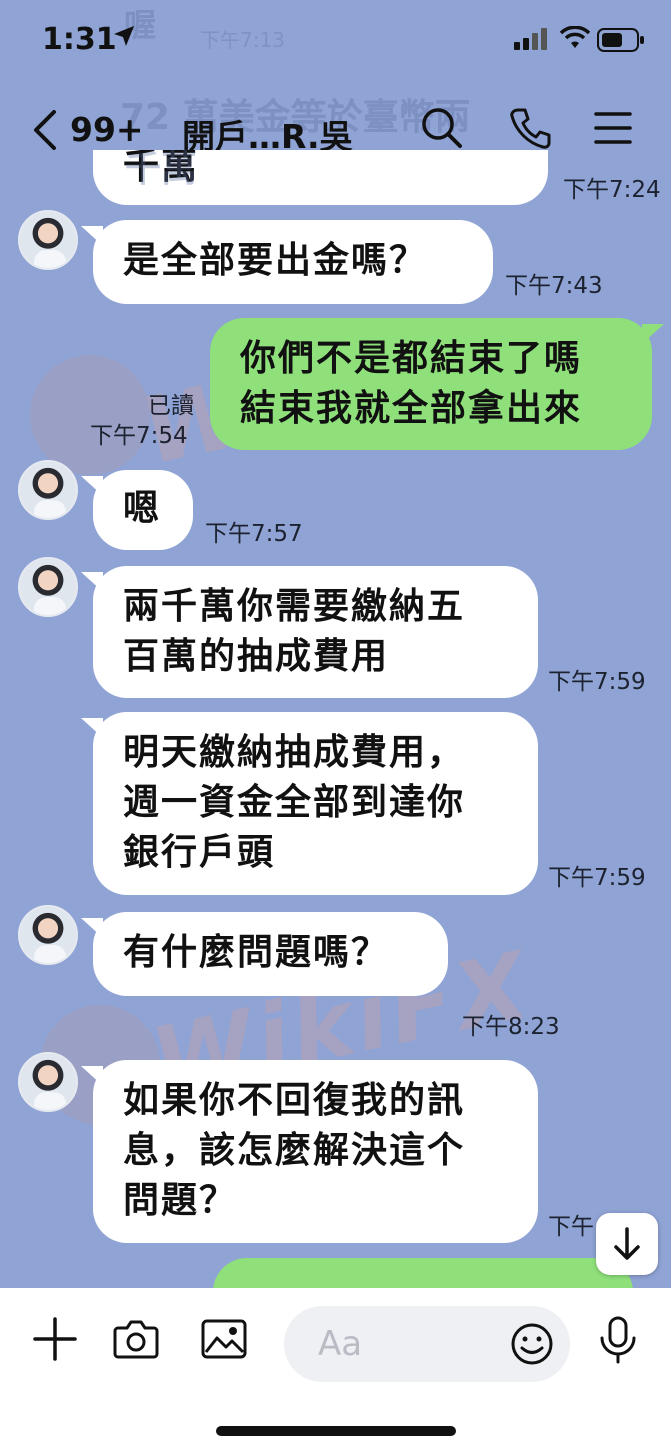 The width and height of the screenshot is (671, 1452). Describe the element at coordinates (79, 39) in the screenshot. I see `status-time: 1:31` at that location.